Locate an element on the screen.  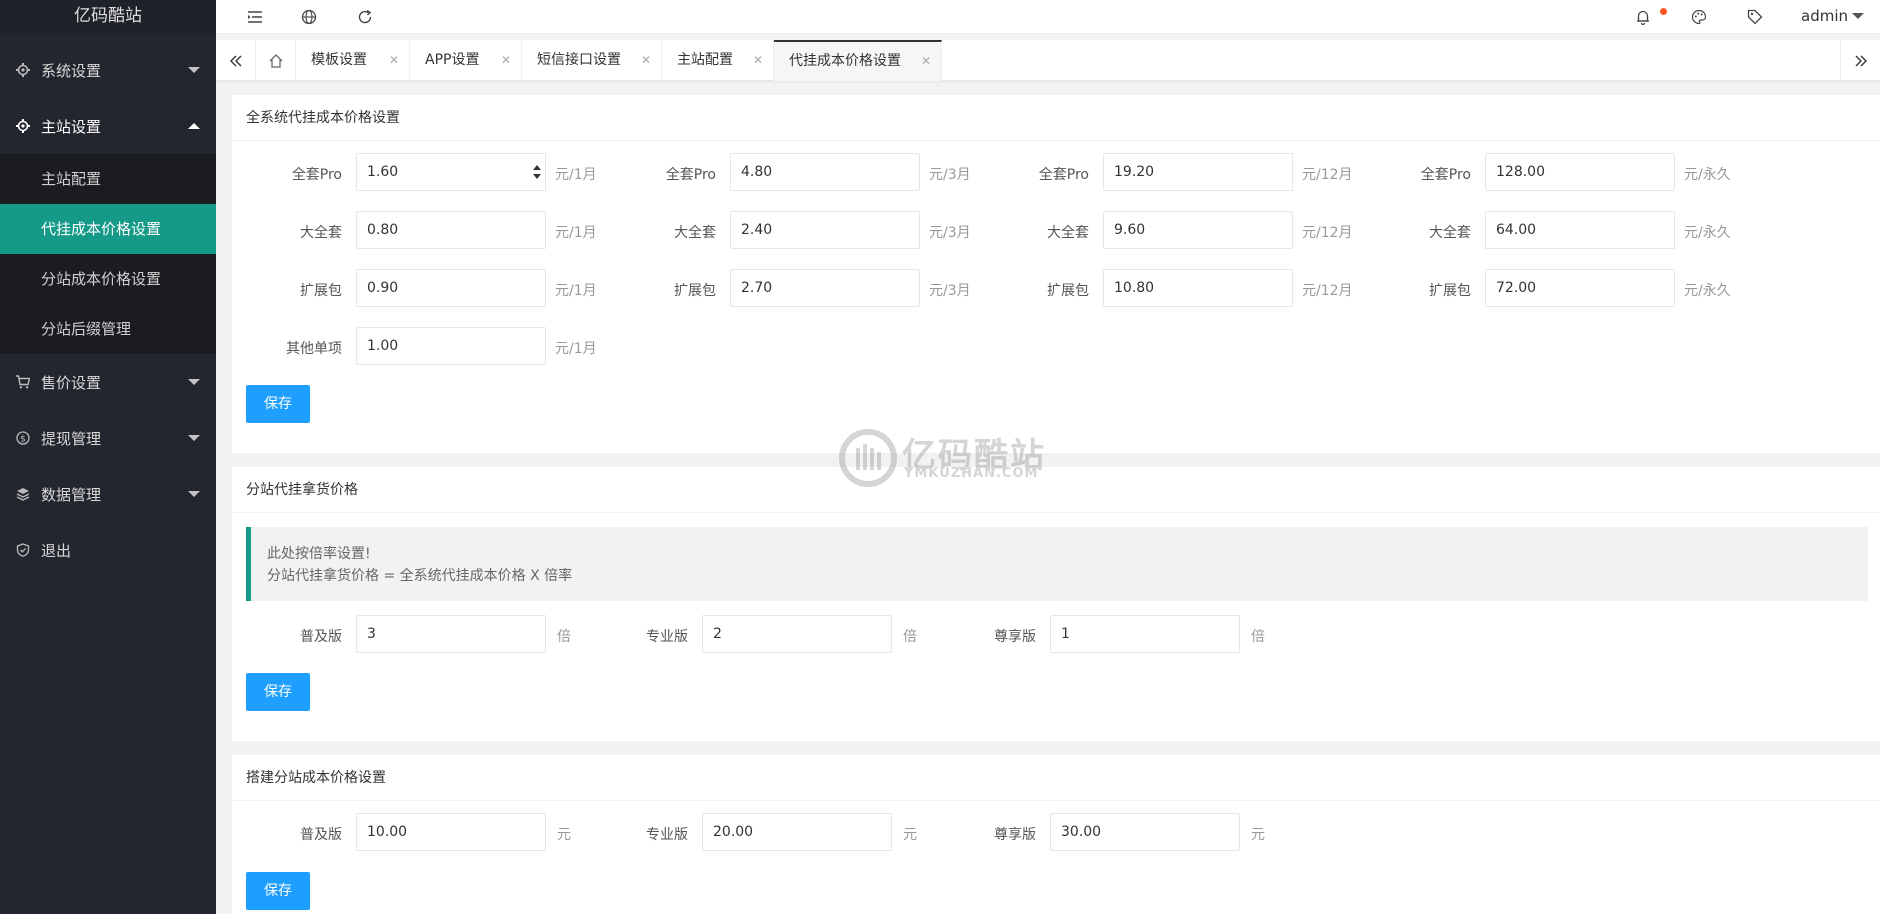
tab-proxy-cost: 代挂成本价格设置 ✕ is located at coordinates (858, 60).